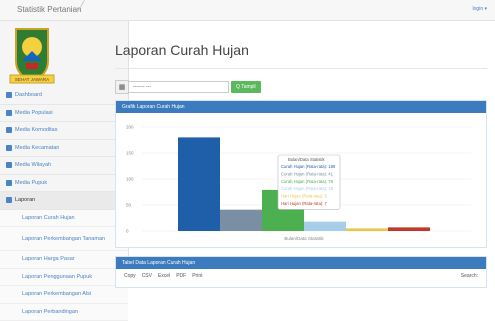  Describe the element at coordinates (9, 183) in the screenshot. I see `tag-icon` at that location.